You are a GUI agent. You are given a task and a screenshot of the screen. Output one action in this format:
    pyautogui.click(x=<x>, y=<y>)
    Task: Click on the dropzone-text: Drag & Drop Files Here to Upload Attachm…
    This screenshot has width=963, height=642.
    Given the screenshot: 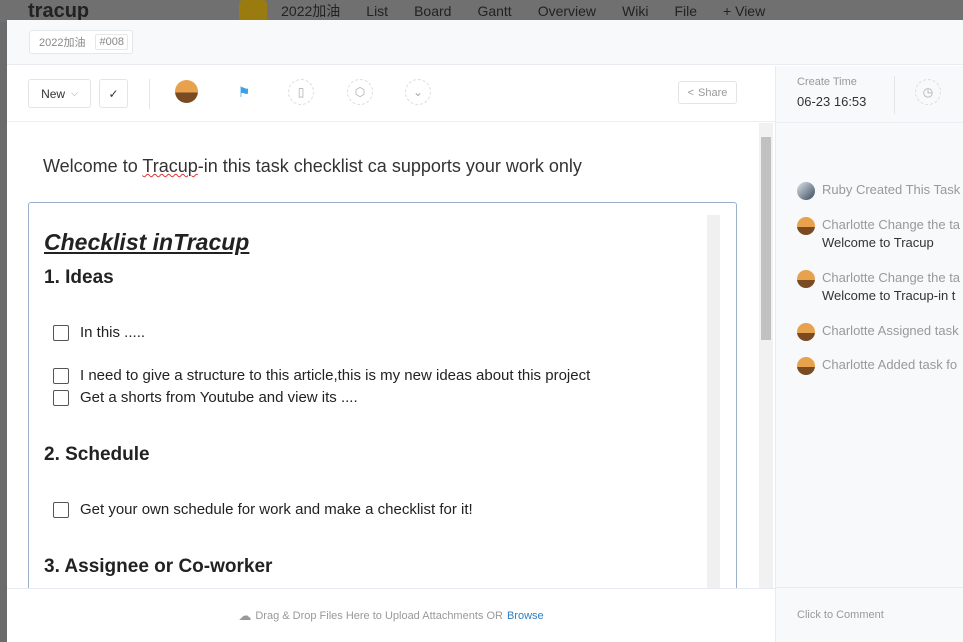 What is the action you would take?
    pyautogui.click(x=379, y=615)
    